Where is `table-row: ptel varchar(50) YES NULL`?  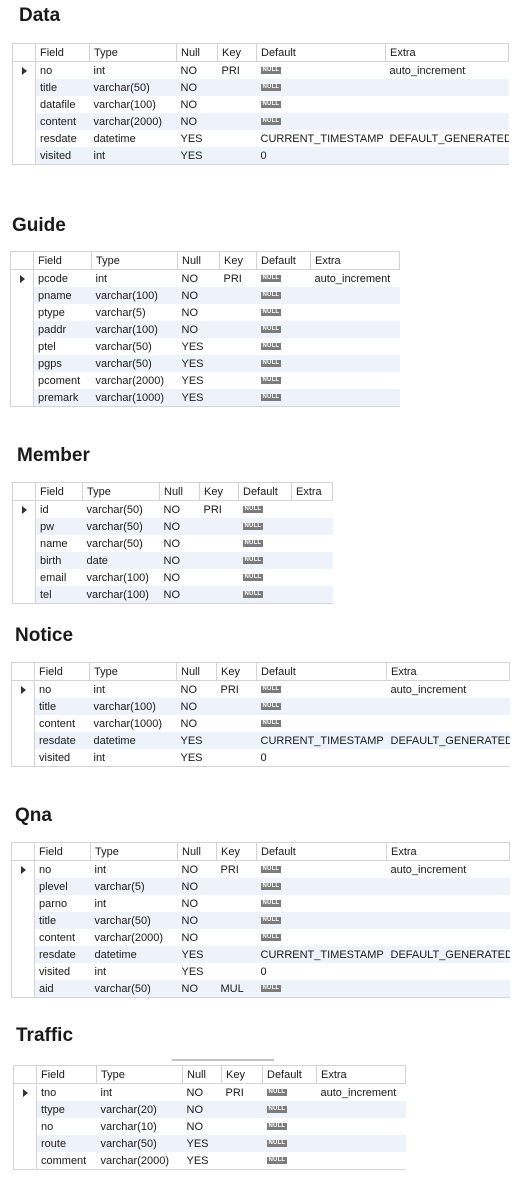
table-row: ptel varchar(50) YES NULL is located at coordinates (205, 346).